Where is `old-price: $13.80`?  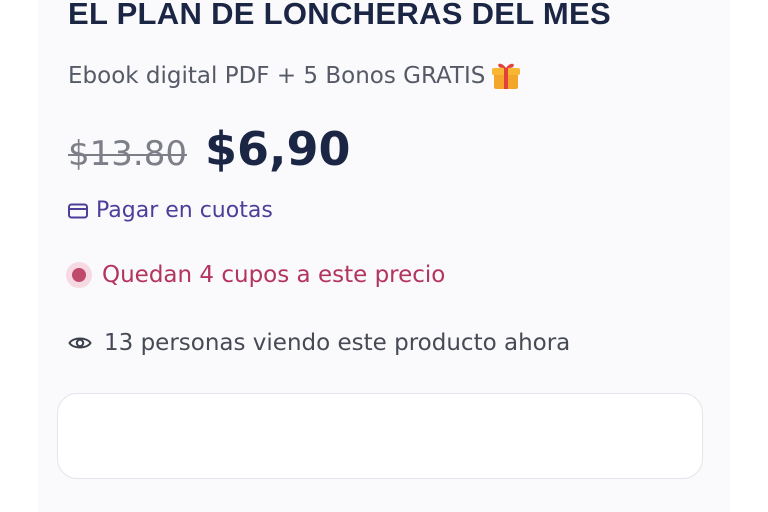
old-price: $13.80 is located at coordinates (127, 154).